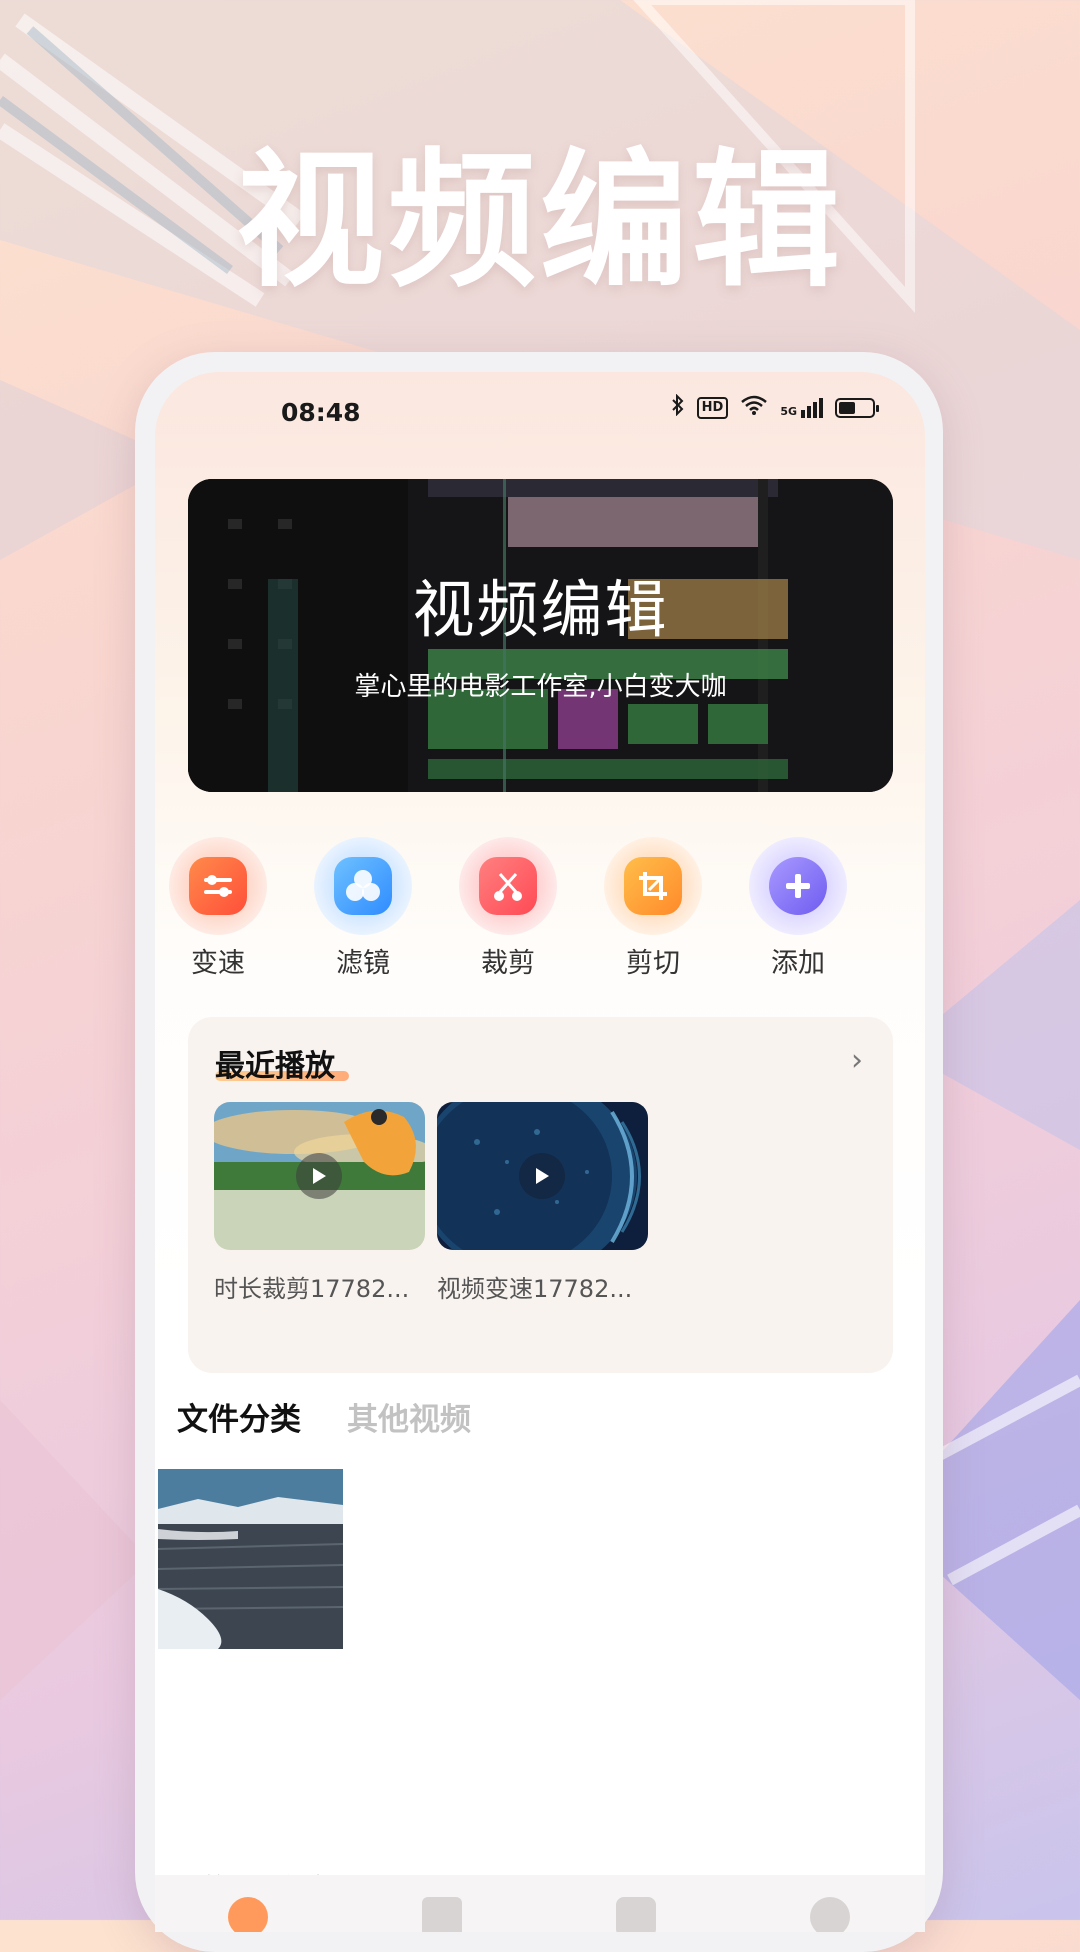 The image size is (1080, 1952). Describe the element at coordinates (540, 687) in the screenshot. I see `banner-subtitle: 掌心里的电影工作室,小白变大咖` at that location.